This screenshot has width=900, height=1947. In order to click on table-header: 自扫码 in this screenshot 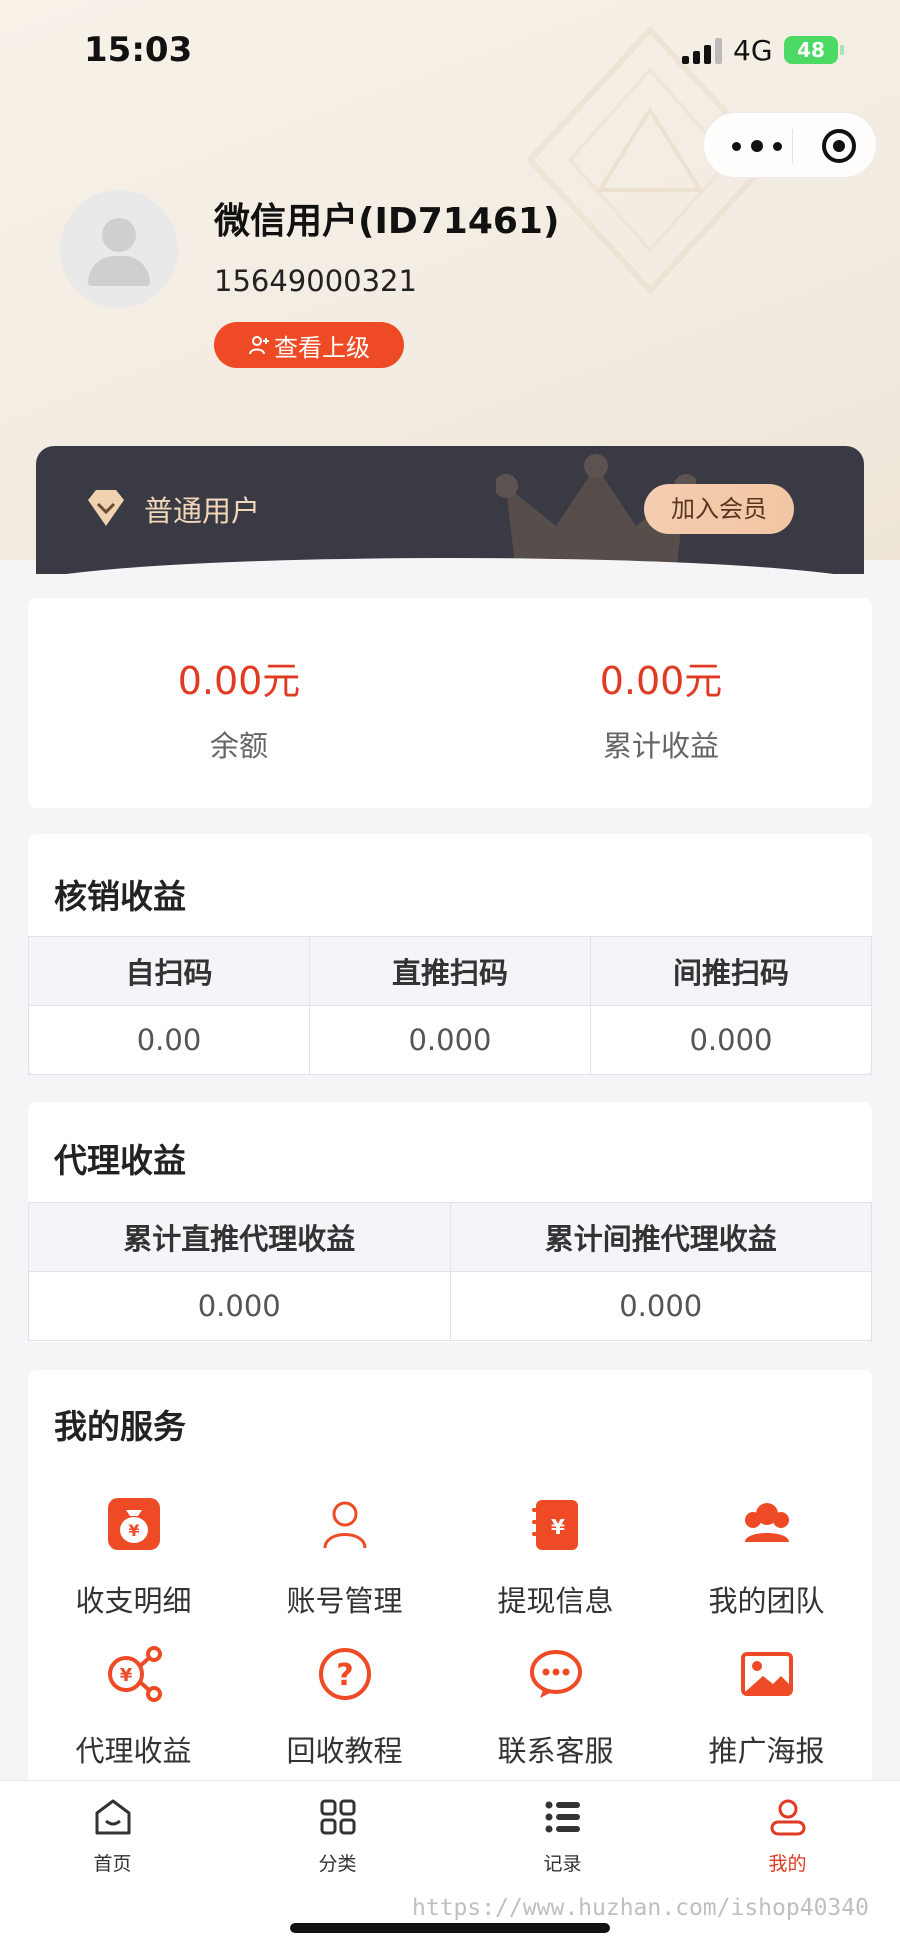, I will do `click(169, 971)`.